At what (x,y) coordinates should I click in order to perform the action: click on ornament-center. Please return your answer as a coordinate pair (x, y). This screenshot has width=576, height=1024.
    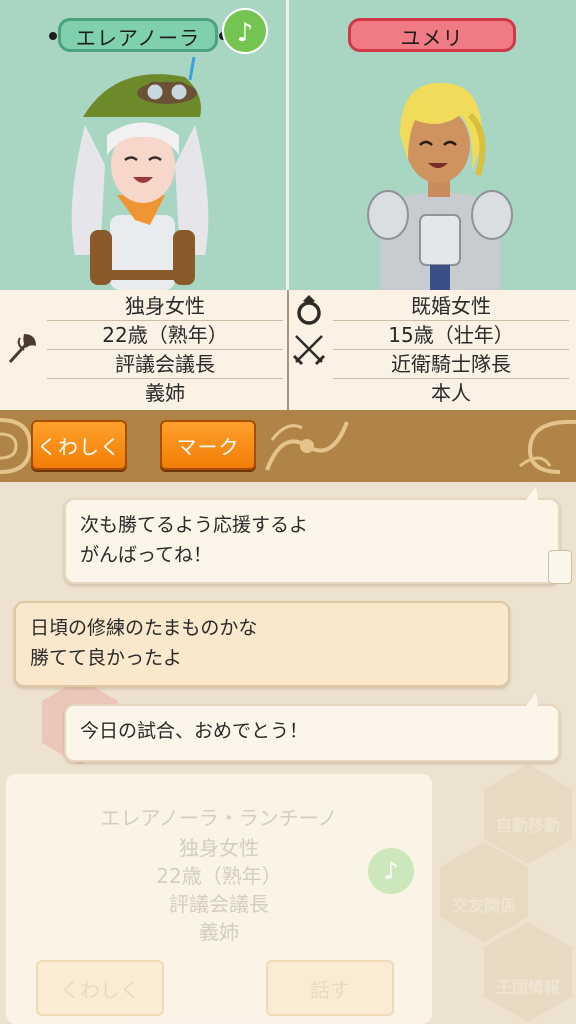
    Looking at the image, I should click on (307, 446).